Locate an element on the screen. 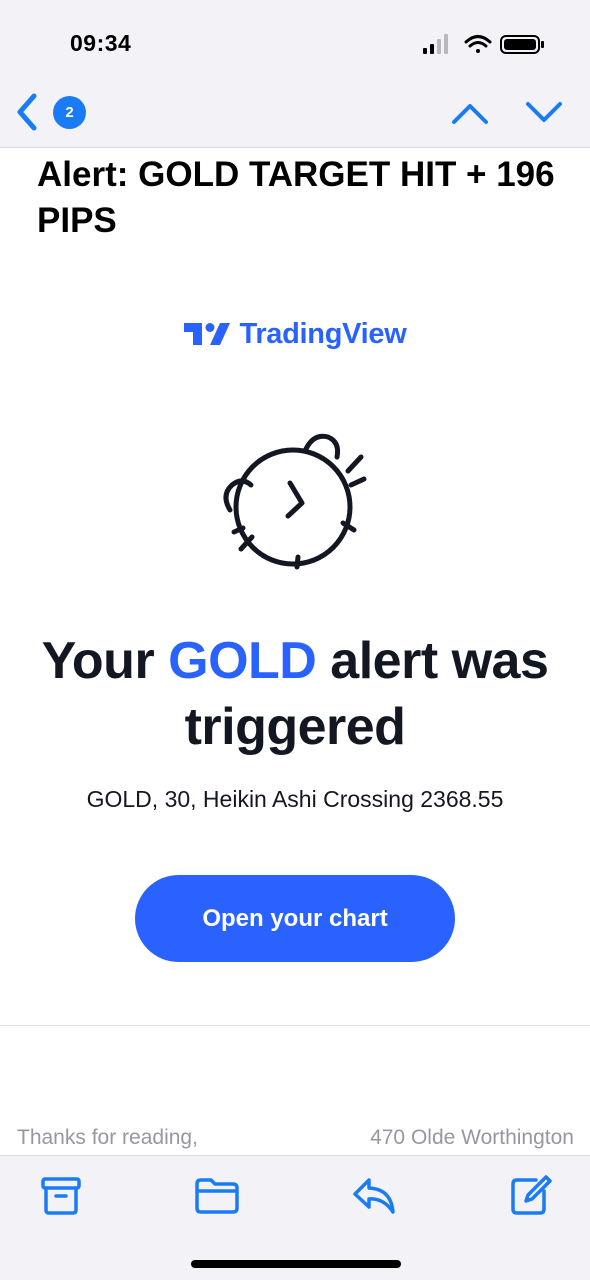 This screenshot has width=590, height=1280. chevron-down-icon is located at coordinates (544, 113).